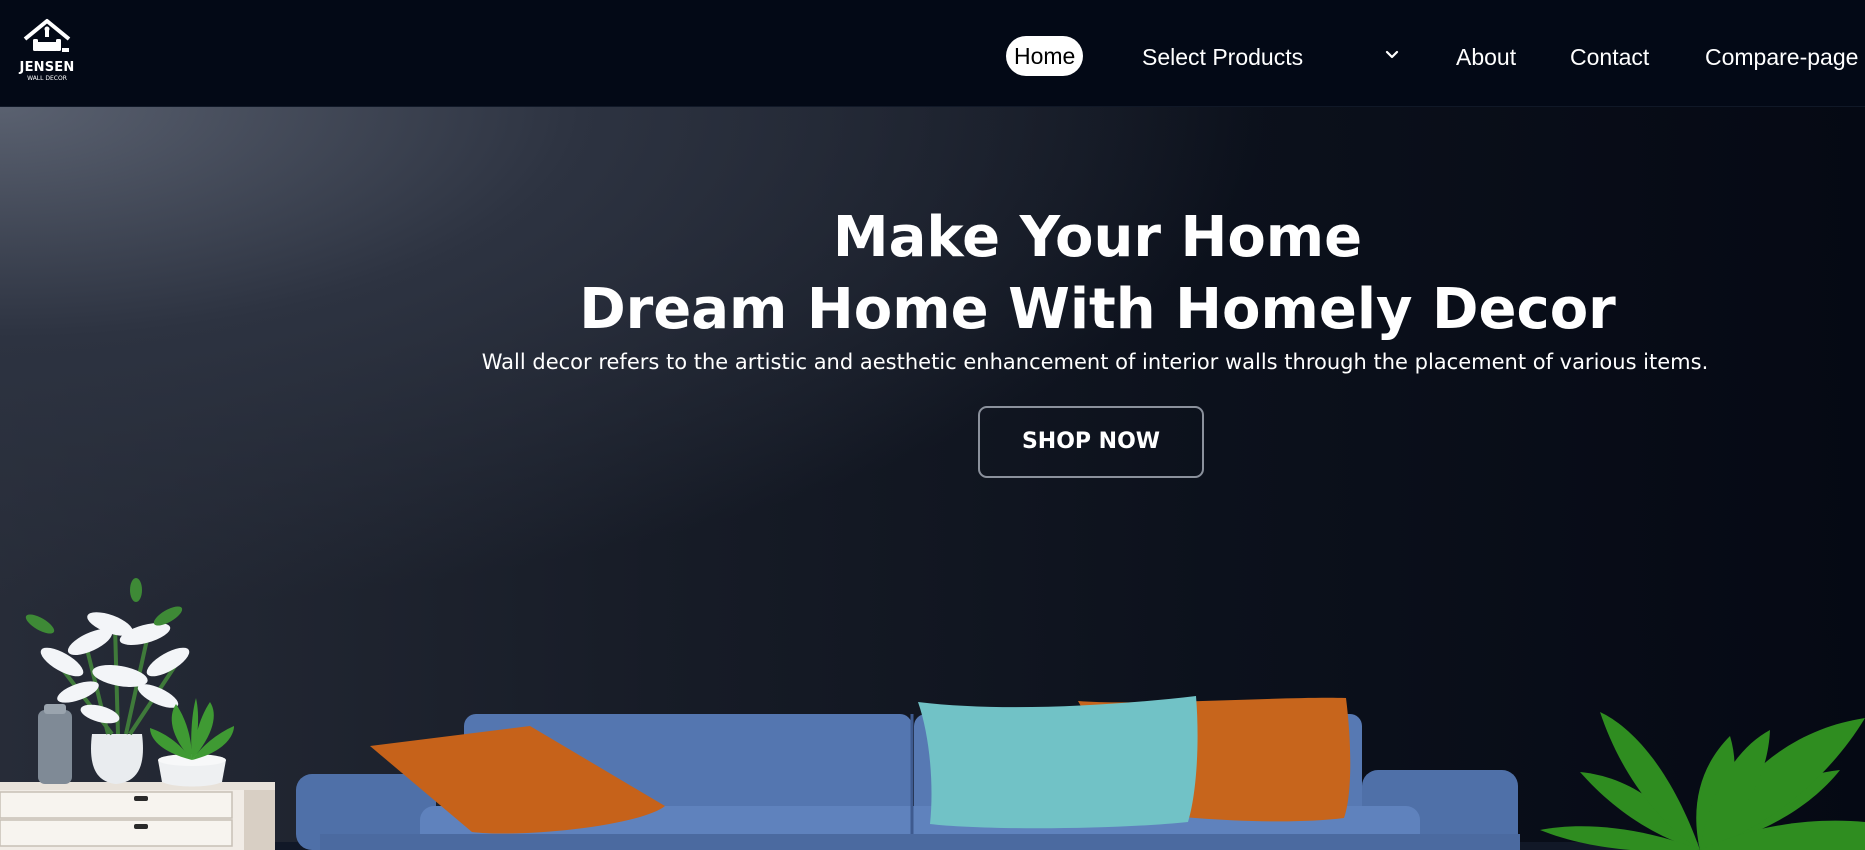  Describe the element at coordinates (192, 742) in the screenshot. I see `succulent-pot` at that location.